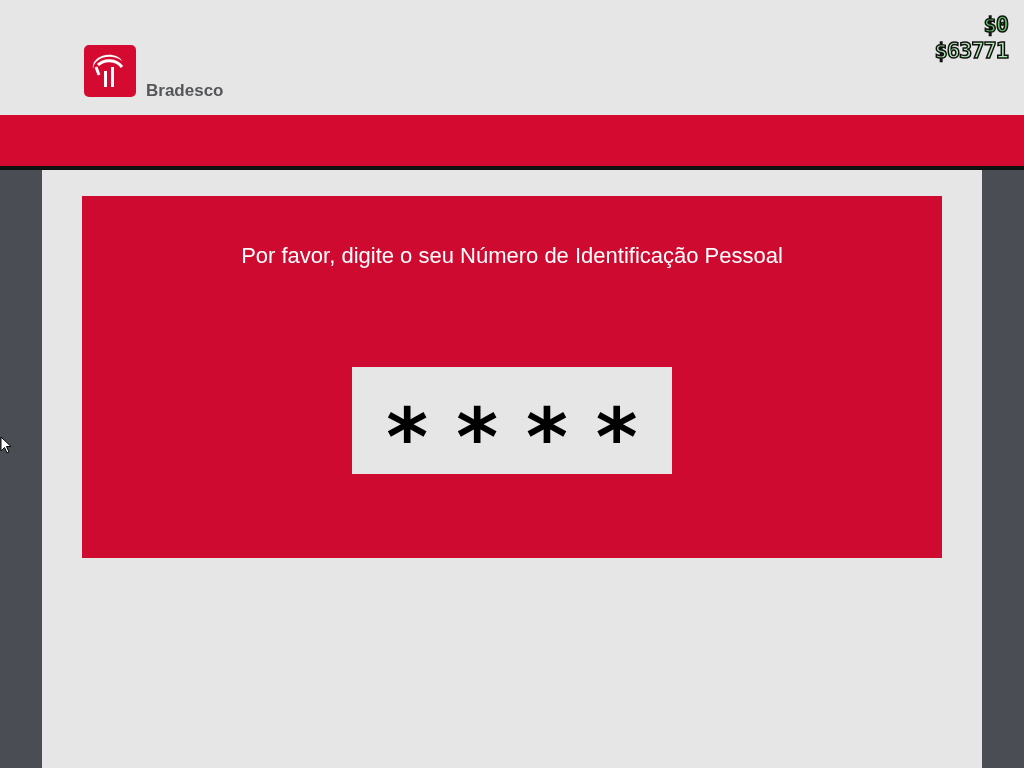  What do you see at coordinates (512, 256) in the screenshot?
I see `pin-prompt: Por favor, digite o seu Número de Identificação Pessoal` at bounding box center [512, 256].